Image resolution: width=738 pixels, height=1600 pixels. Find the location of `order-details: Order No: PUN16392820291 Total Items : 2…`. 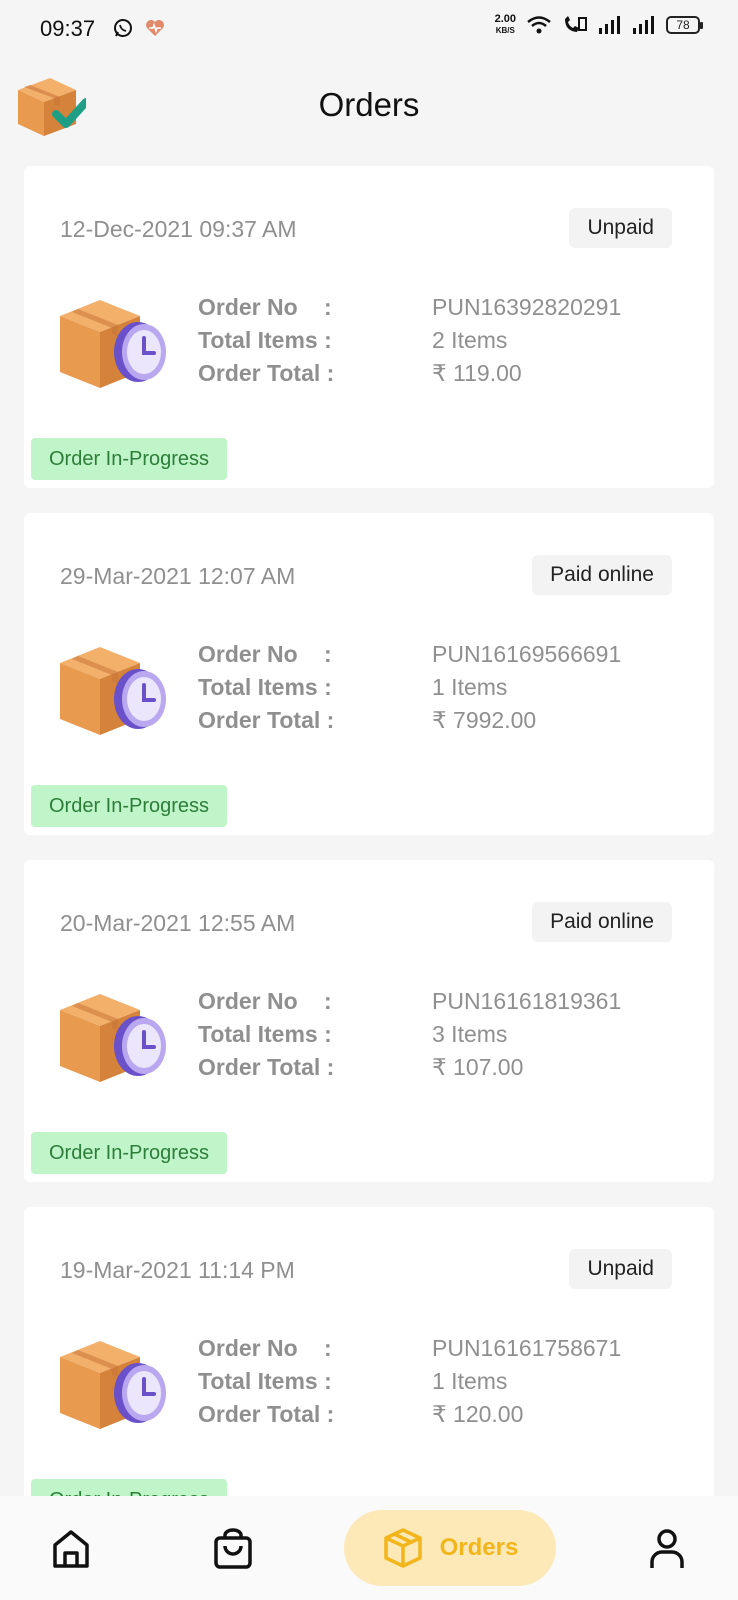

order-details: Order No: PUN16392820291 Total Items : 2… is located at coordinates (409, 343).